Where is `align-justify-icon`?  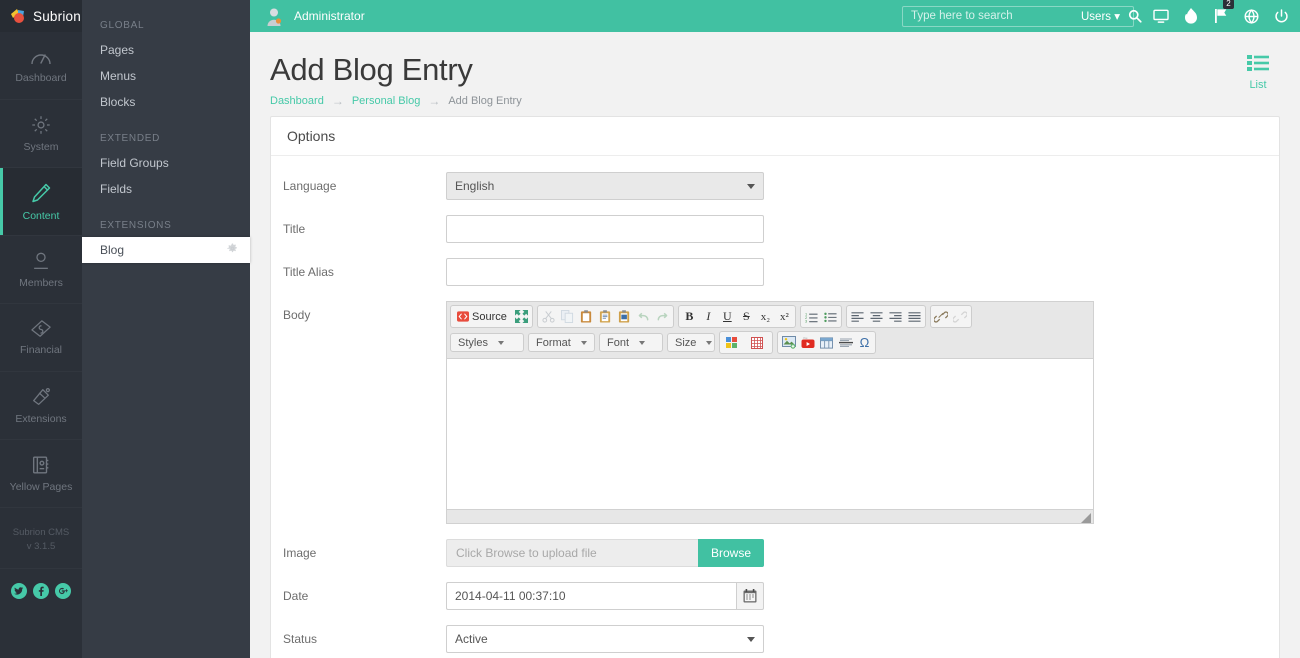
align-justify-icon is located at coordinates (914, 316).